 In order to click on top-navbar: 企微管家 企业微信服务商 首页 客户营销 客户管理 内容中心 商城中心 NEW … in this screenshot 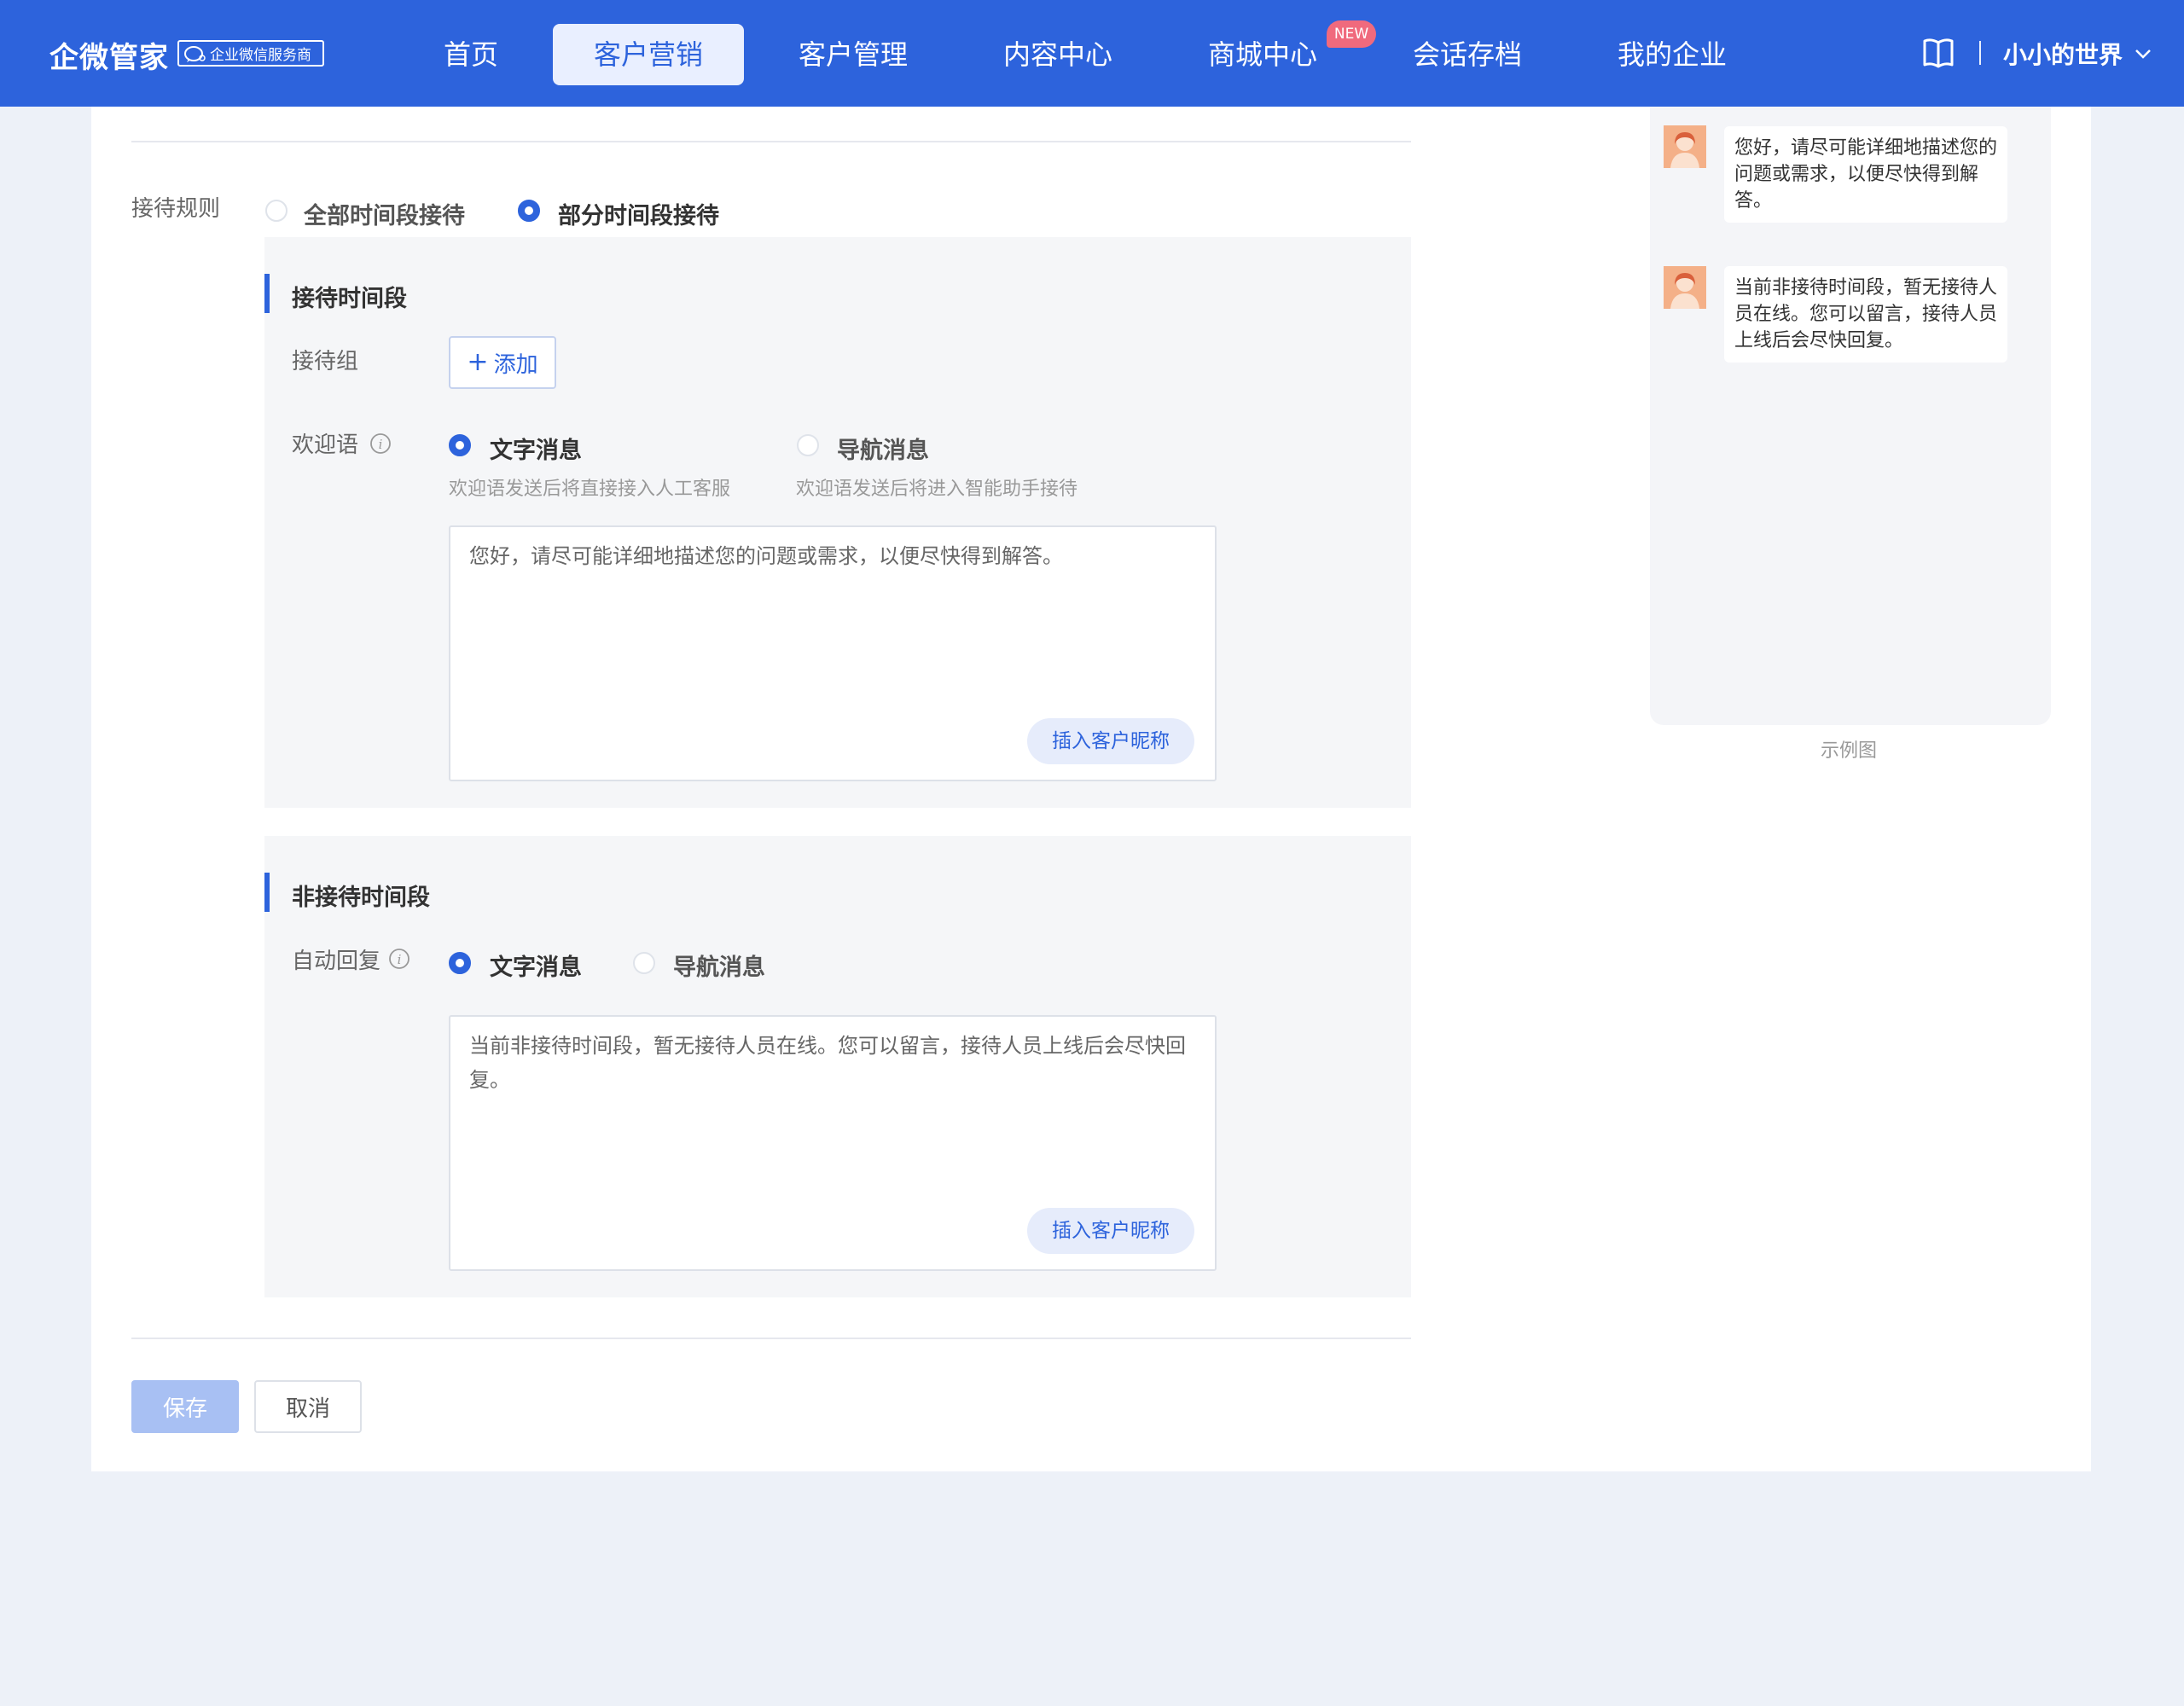, I will do `click(1092, 53)`.